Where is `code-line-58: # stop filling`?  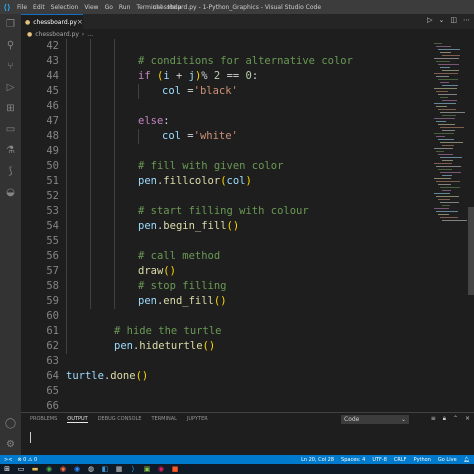 code-line-58: # stop filling is located at coordinates (182, 286).